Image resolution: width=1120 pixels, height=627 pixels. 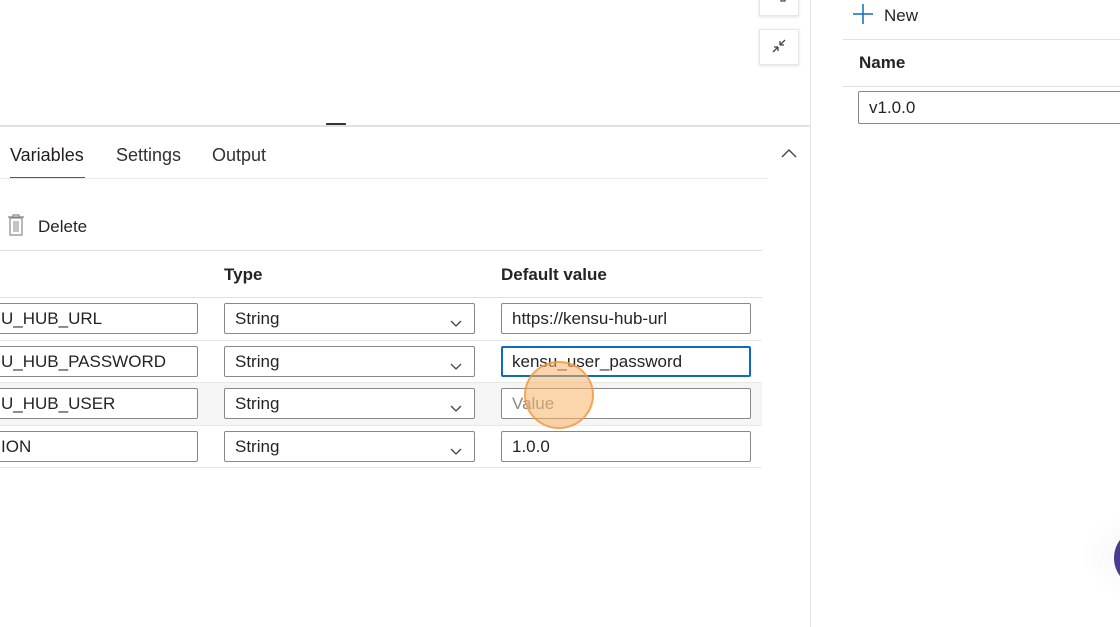 What do you see at coordinates (779, 3) in the screenshot?
I see `expand-icon` at bounding box center [779, 3].